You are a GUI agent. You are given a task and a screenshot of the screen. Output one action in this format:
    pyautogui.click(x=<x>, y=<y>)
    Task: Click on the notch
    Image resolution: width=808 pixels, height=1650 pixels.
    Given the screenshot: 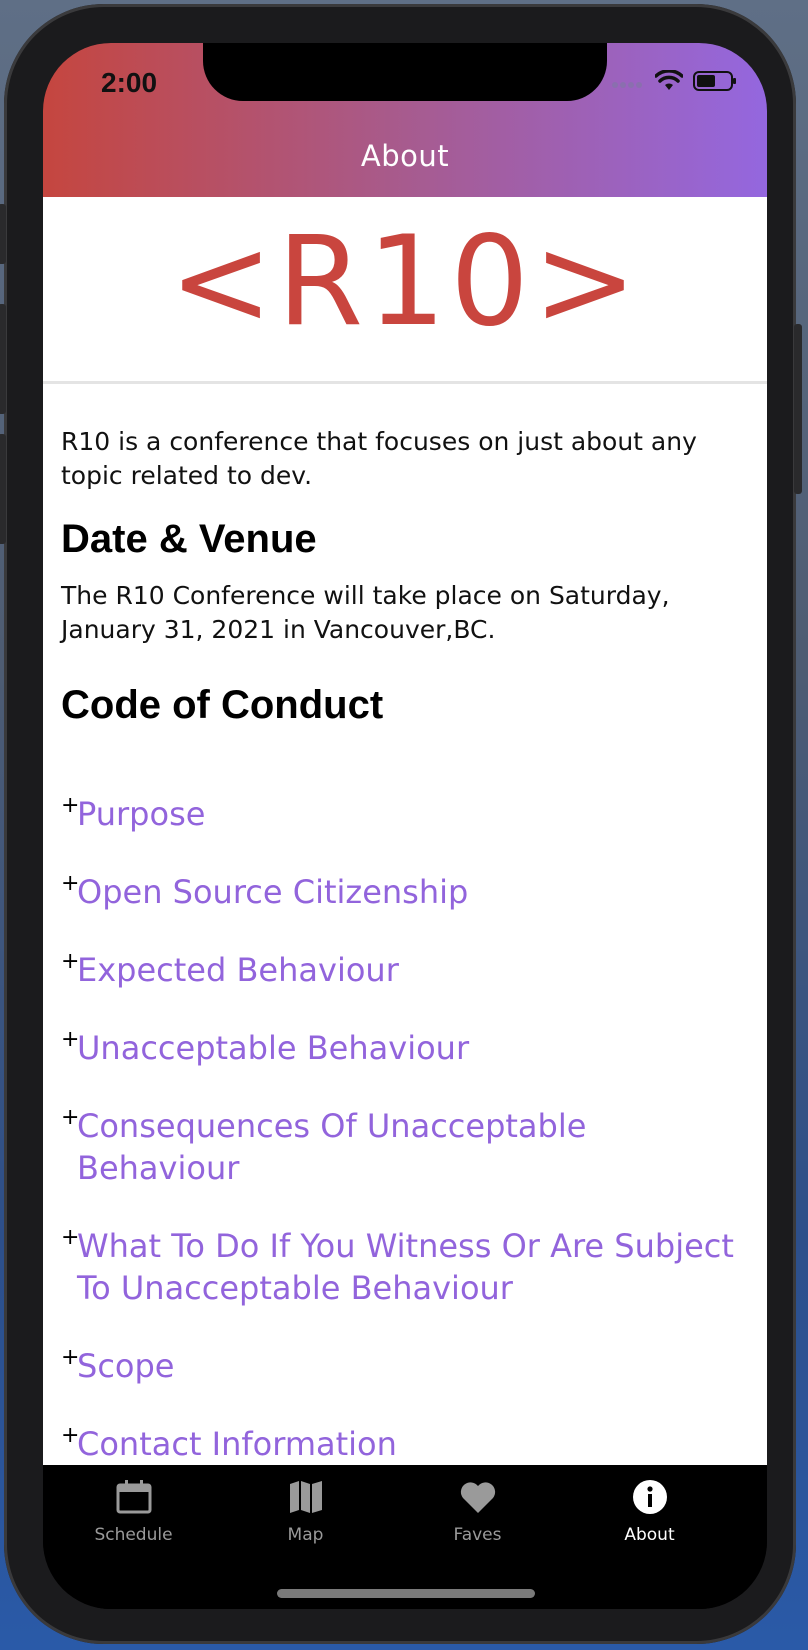 What is the action you would take?
    pyautogui.click(x=405, y=72)
    